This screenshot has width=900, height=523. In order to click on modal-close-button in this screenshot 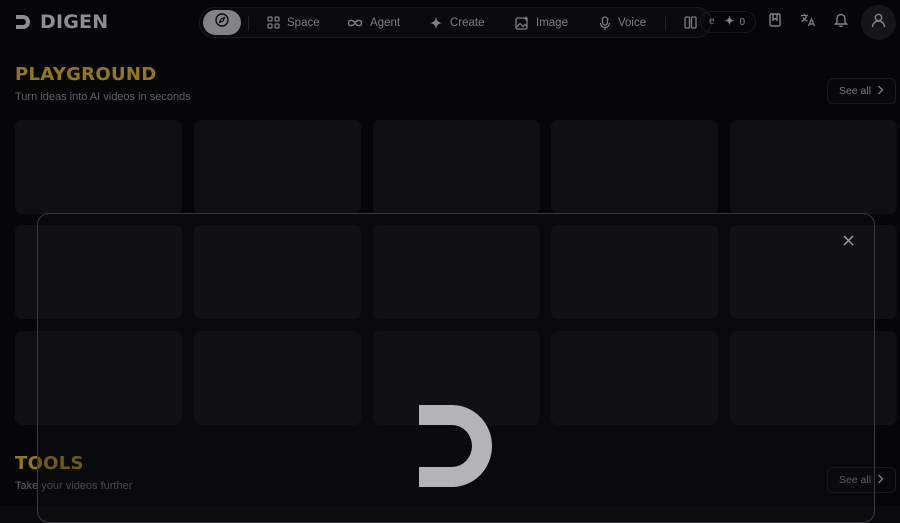, I will do `click(848, 242)`.